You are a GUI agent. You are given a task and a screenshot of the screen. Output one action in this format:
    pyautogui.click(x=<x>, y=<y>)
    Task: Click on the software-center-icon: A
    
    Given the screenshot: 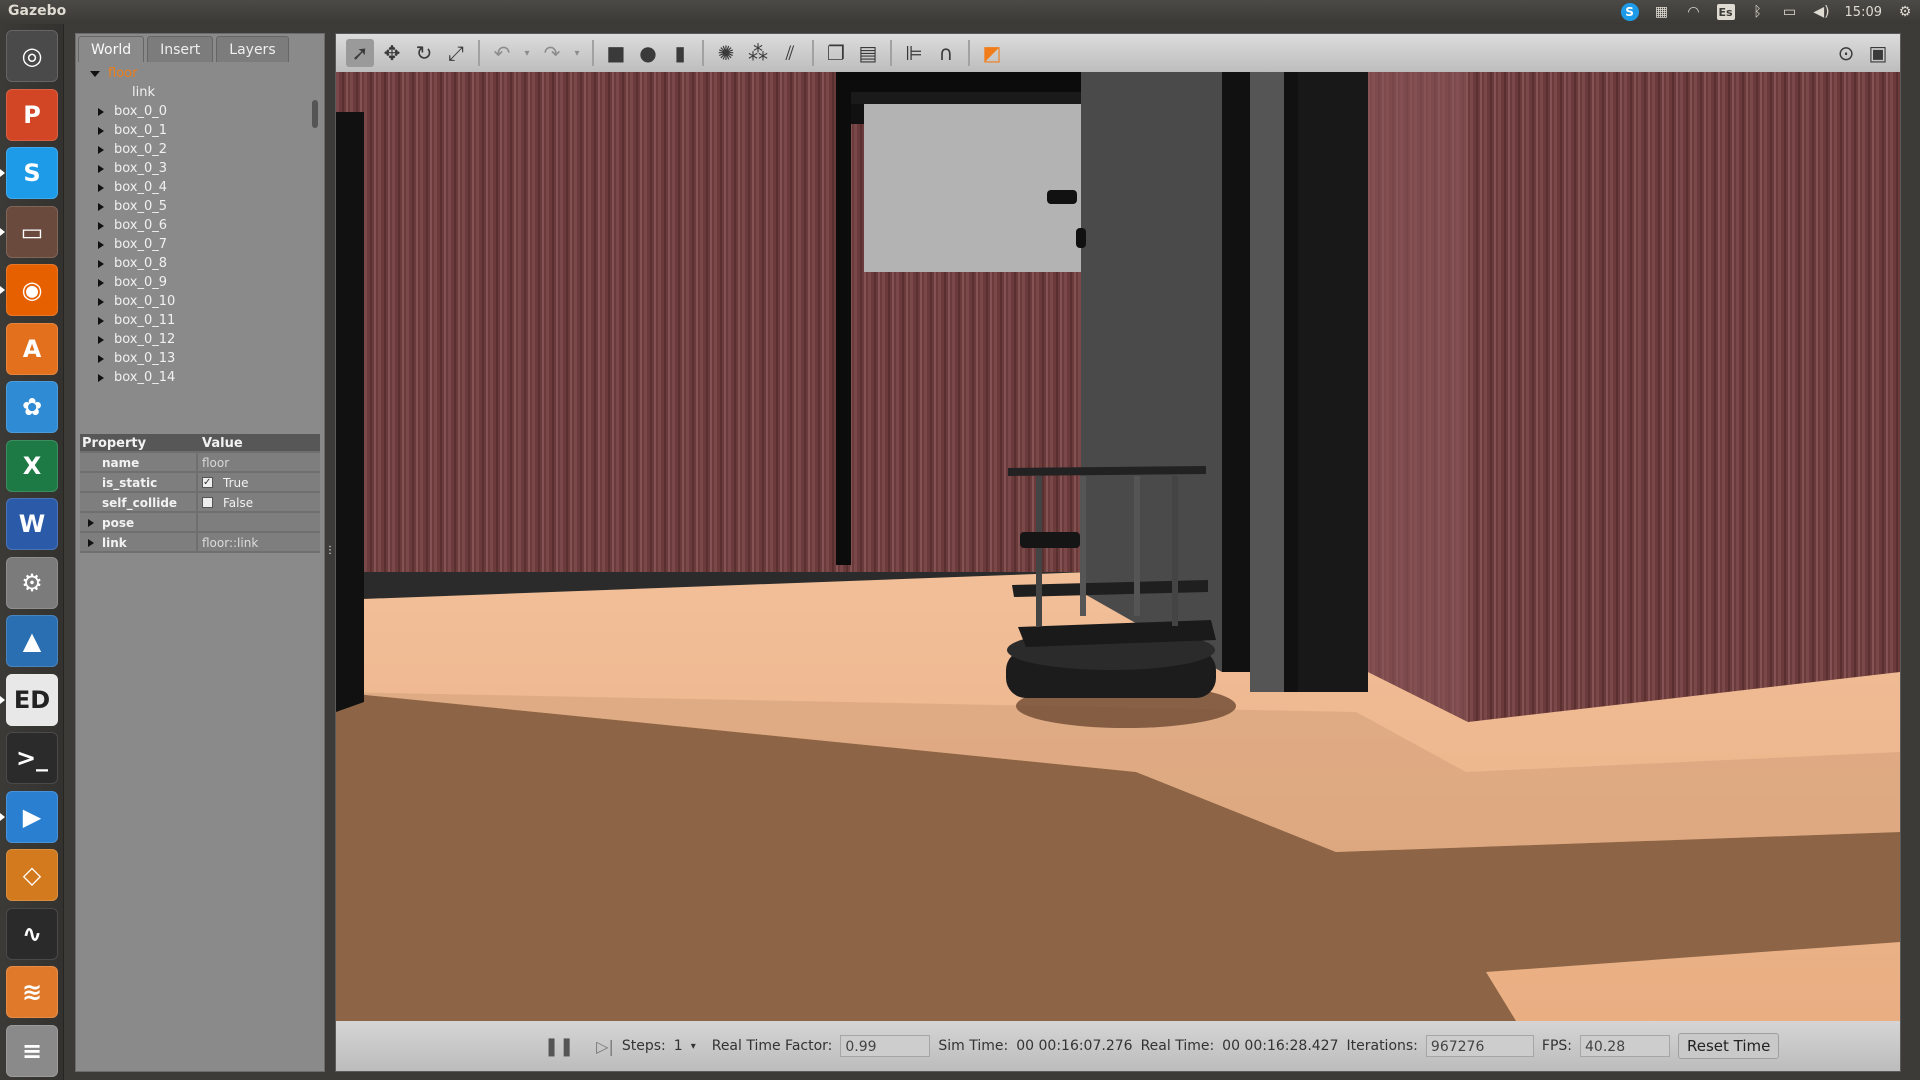 What is the action you would take?
    pyautogui.click(x=32, y=348)
    